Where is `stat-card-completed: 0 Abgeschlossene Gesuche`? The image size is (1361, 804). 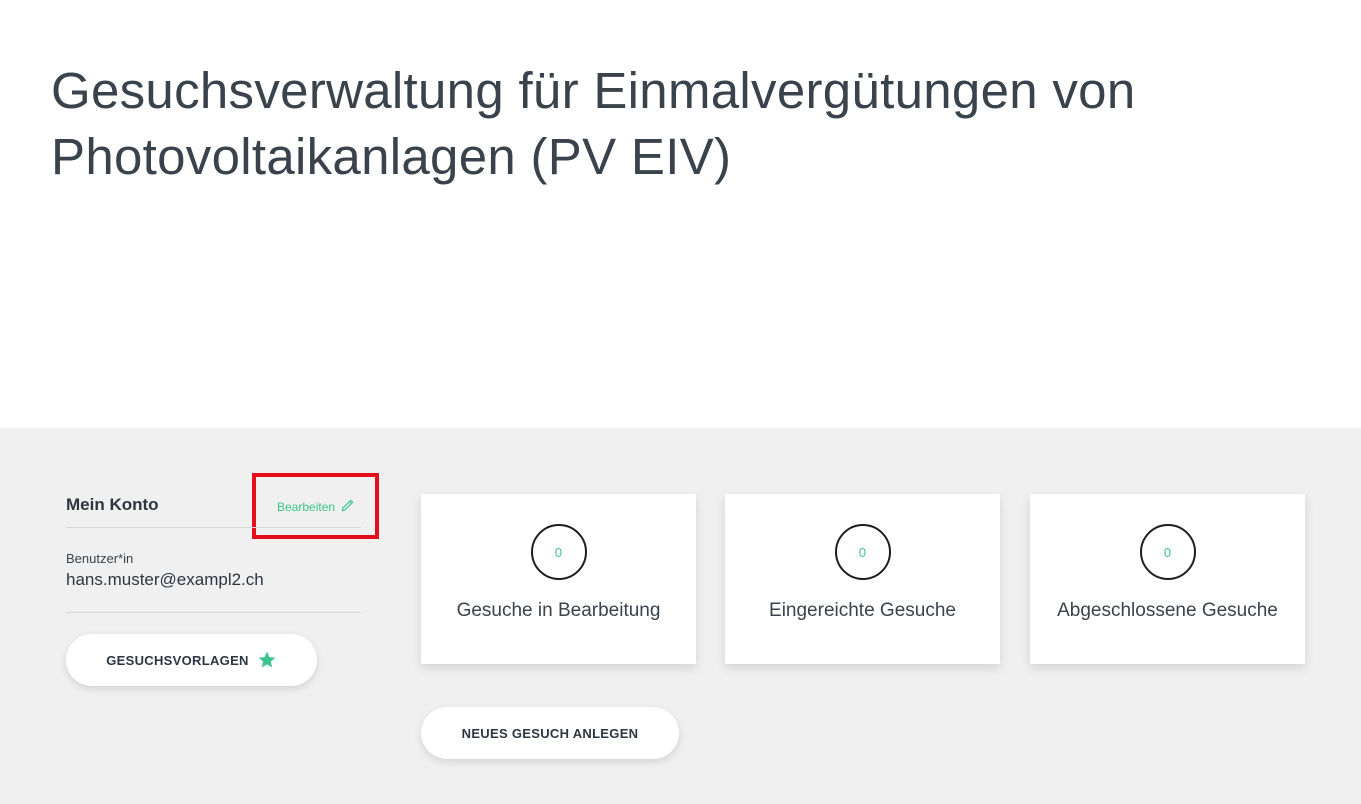
stat-card-completed: 0 Abgeschlossene Gesuche is located at coordinates (1167, 579).